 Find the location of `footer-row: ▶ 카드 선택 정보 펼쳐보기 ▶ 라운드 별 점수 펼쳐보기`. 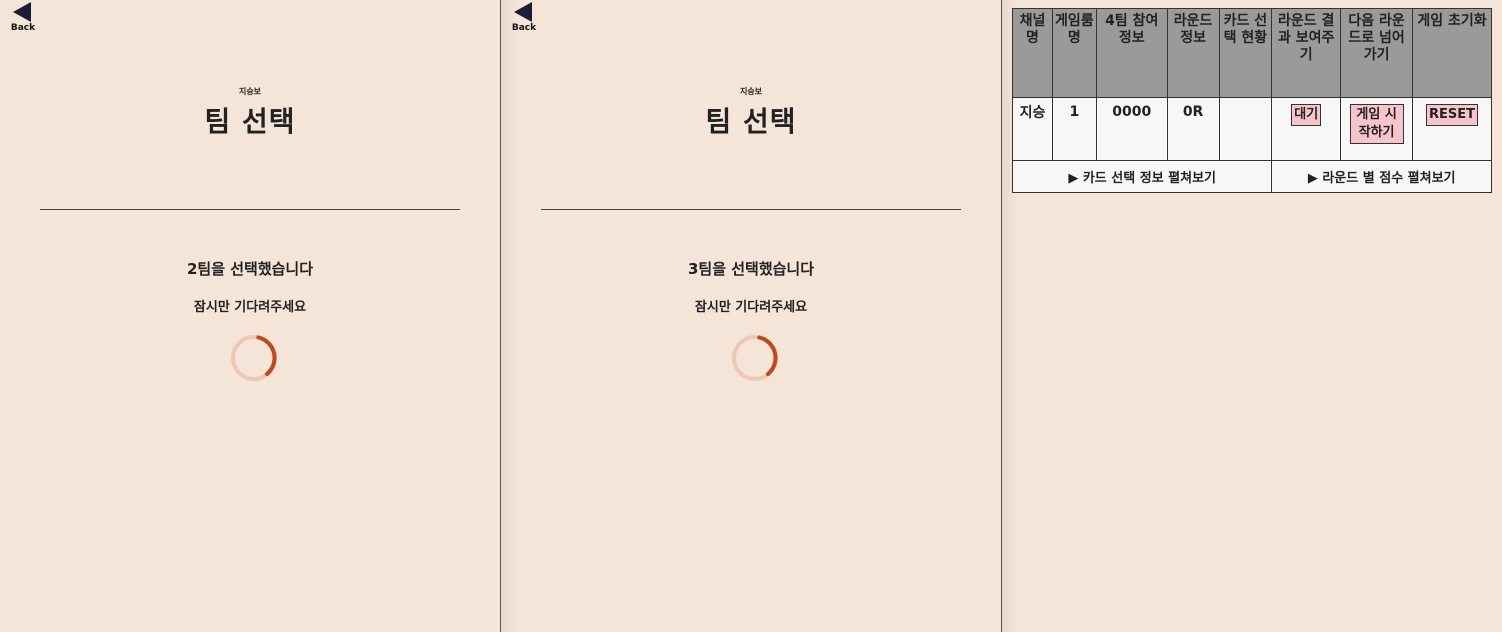

footer-row: ▶ 카드 선택 정보 펼쳐보기 ▶ 라운드 별 점수 펼쳐보기 is located at coordinates (1251, 176).